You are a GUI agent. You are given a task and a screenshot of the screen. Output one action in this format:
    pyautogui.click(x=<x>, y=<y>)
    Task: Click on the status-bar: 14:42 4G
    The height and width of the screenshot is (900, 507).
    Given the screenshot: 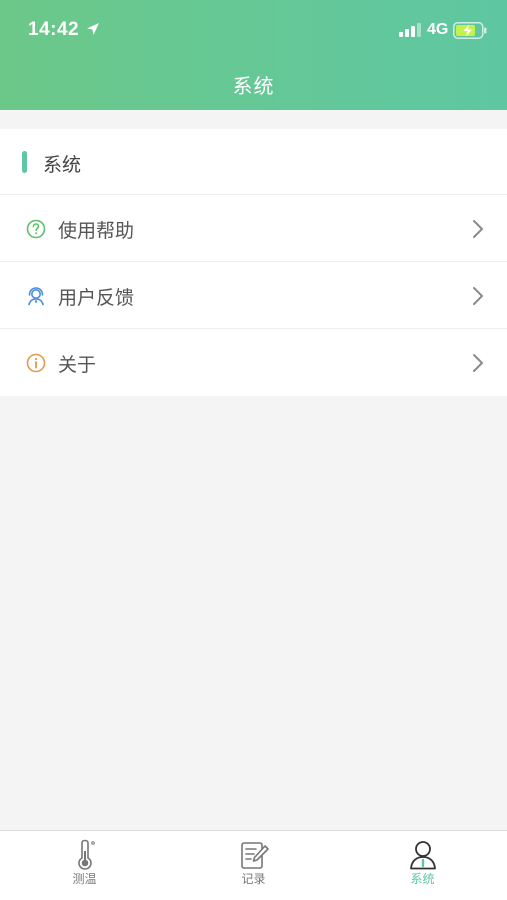 What is the action you would take?
    pyautogui.click(x=253, y=30)
    